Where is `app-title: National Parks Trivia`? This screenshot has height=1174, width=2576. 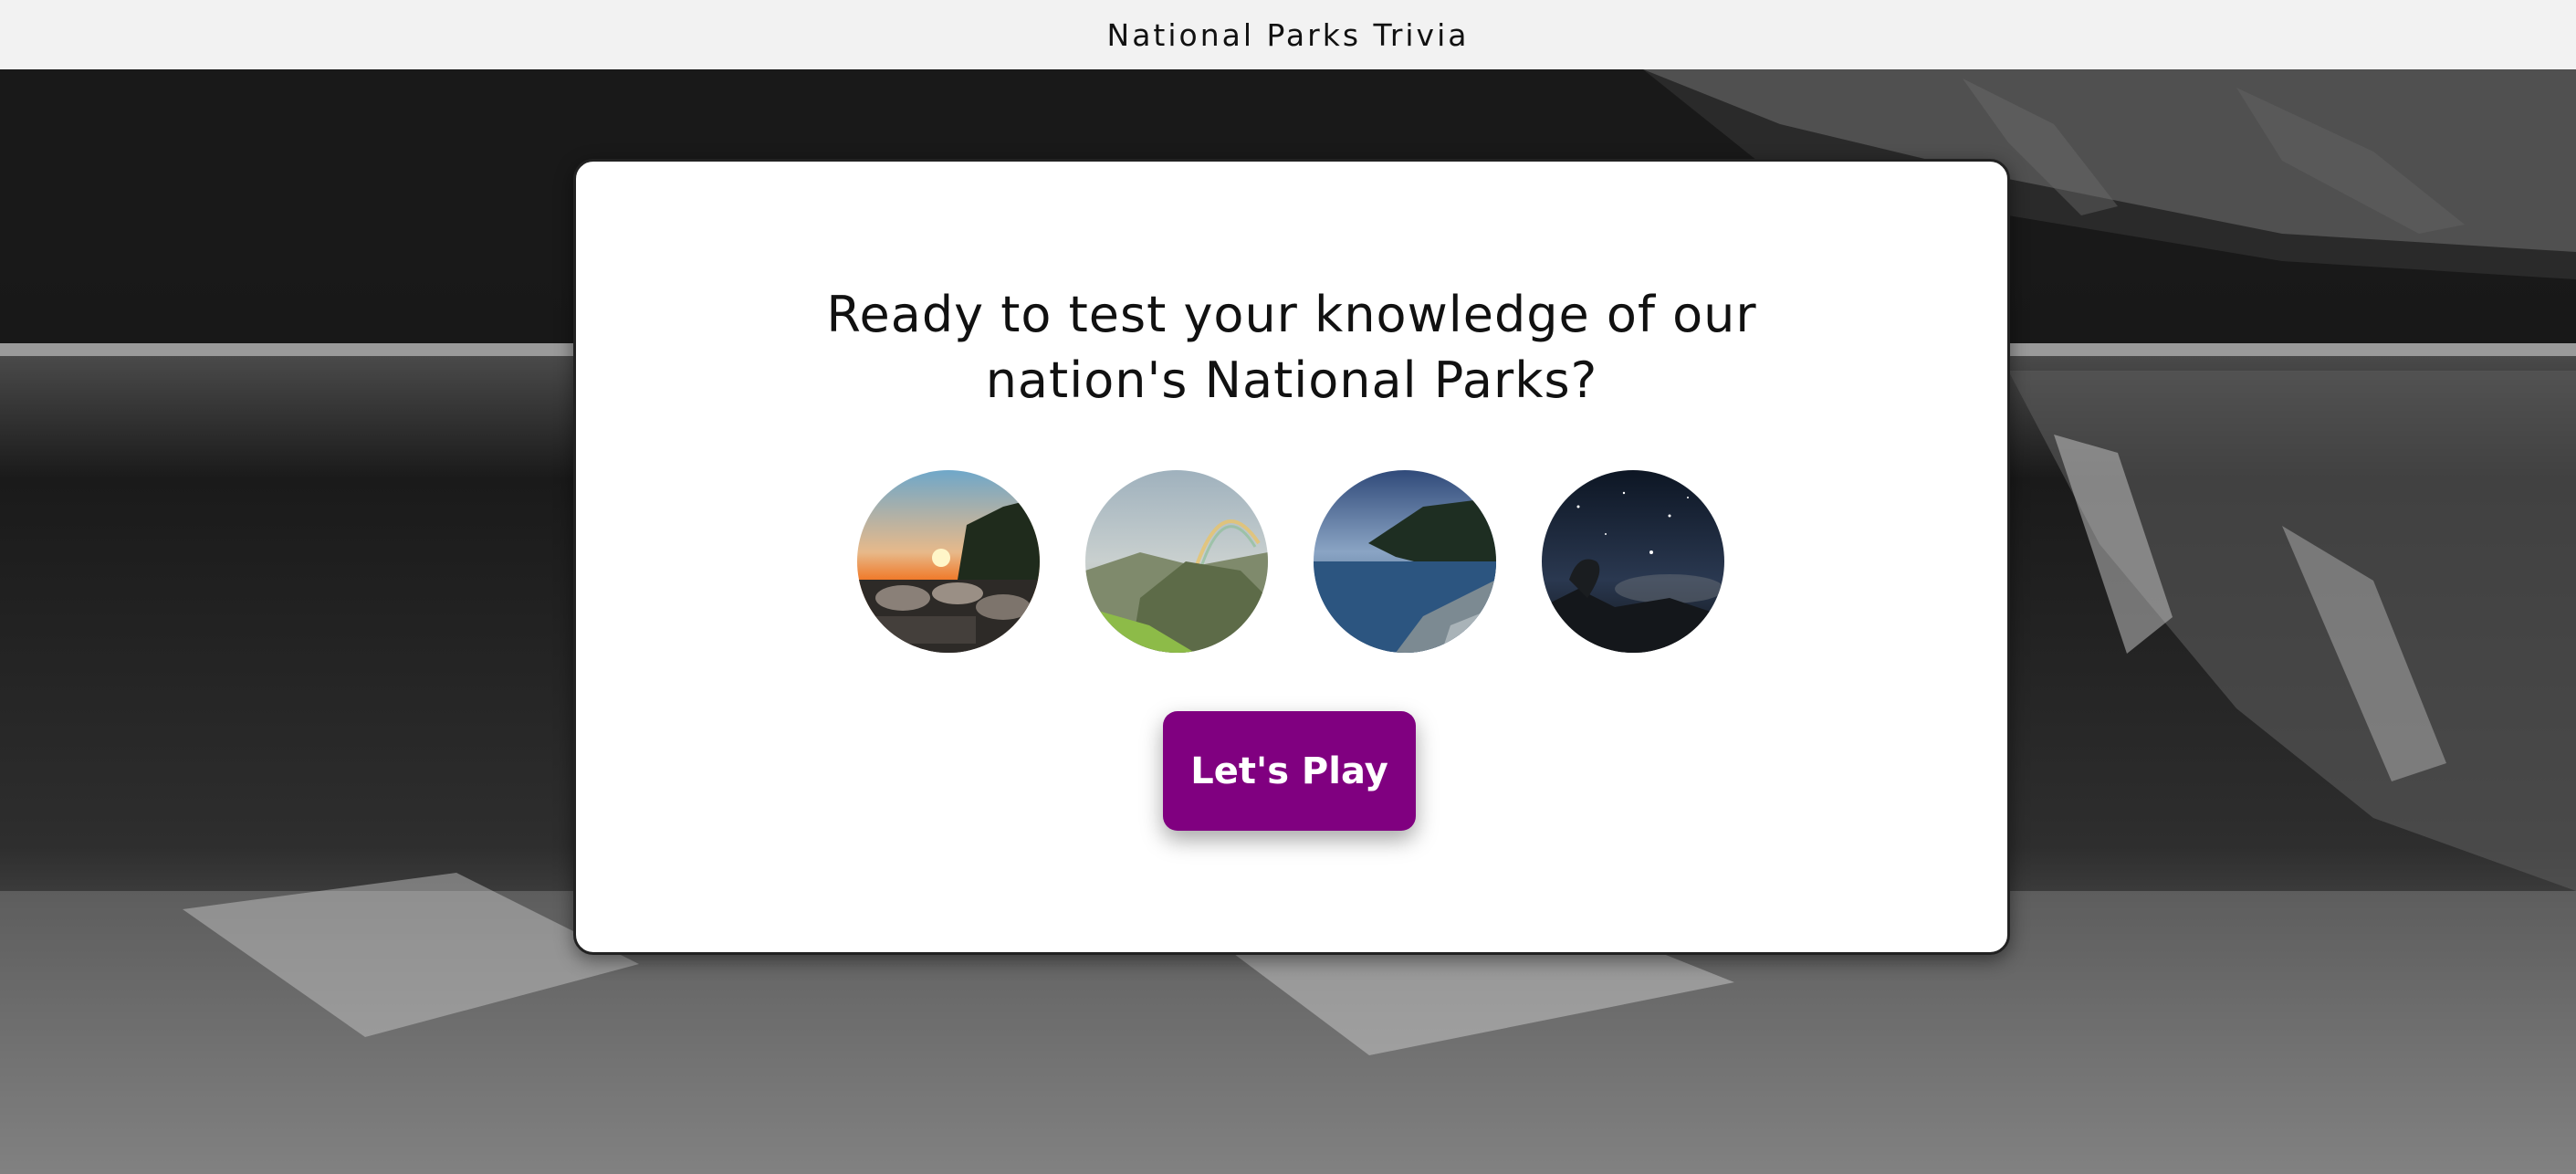
app-title: National Parks Trivia is located at coordinates (1288, 34).